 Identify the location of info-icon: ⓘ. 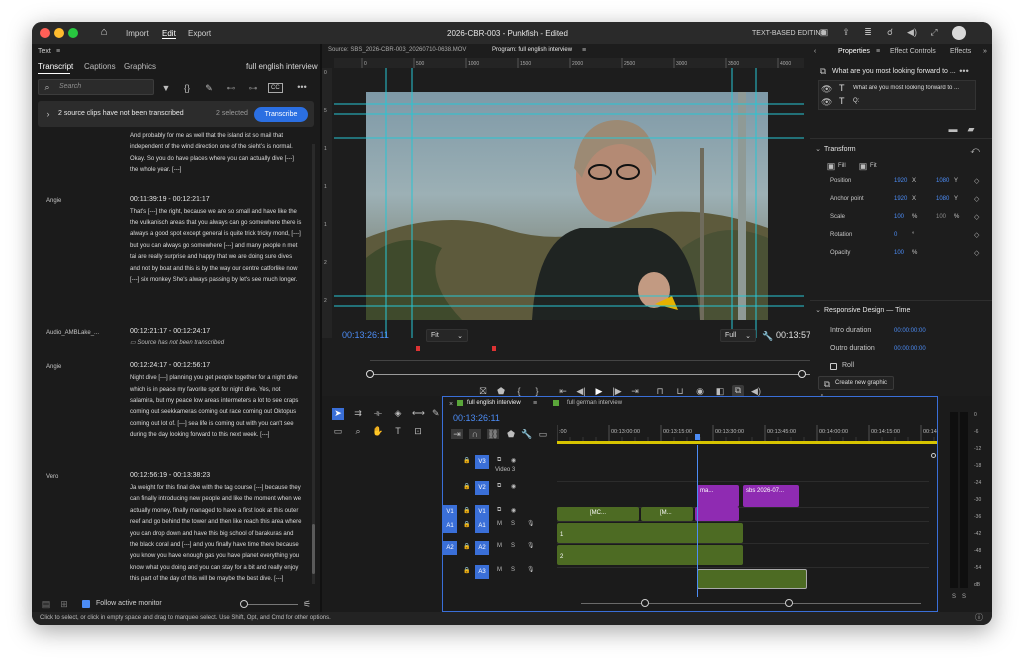
(979, 618).